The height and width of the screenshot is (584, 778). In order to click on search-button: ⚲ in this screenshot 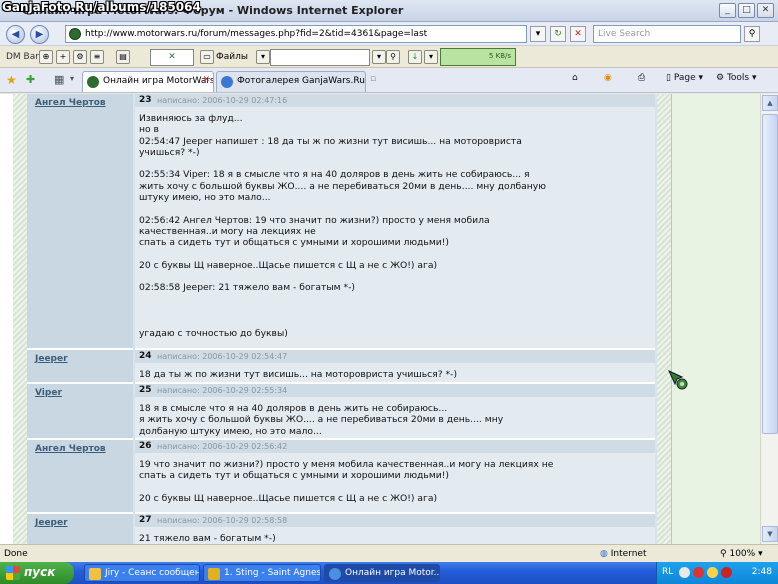, I will do `click(752, 34)`.